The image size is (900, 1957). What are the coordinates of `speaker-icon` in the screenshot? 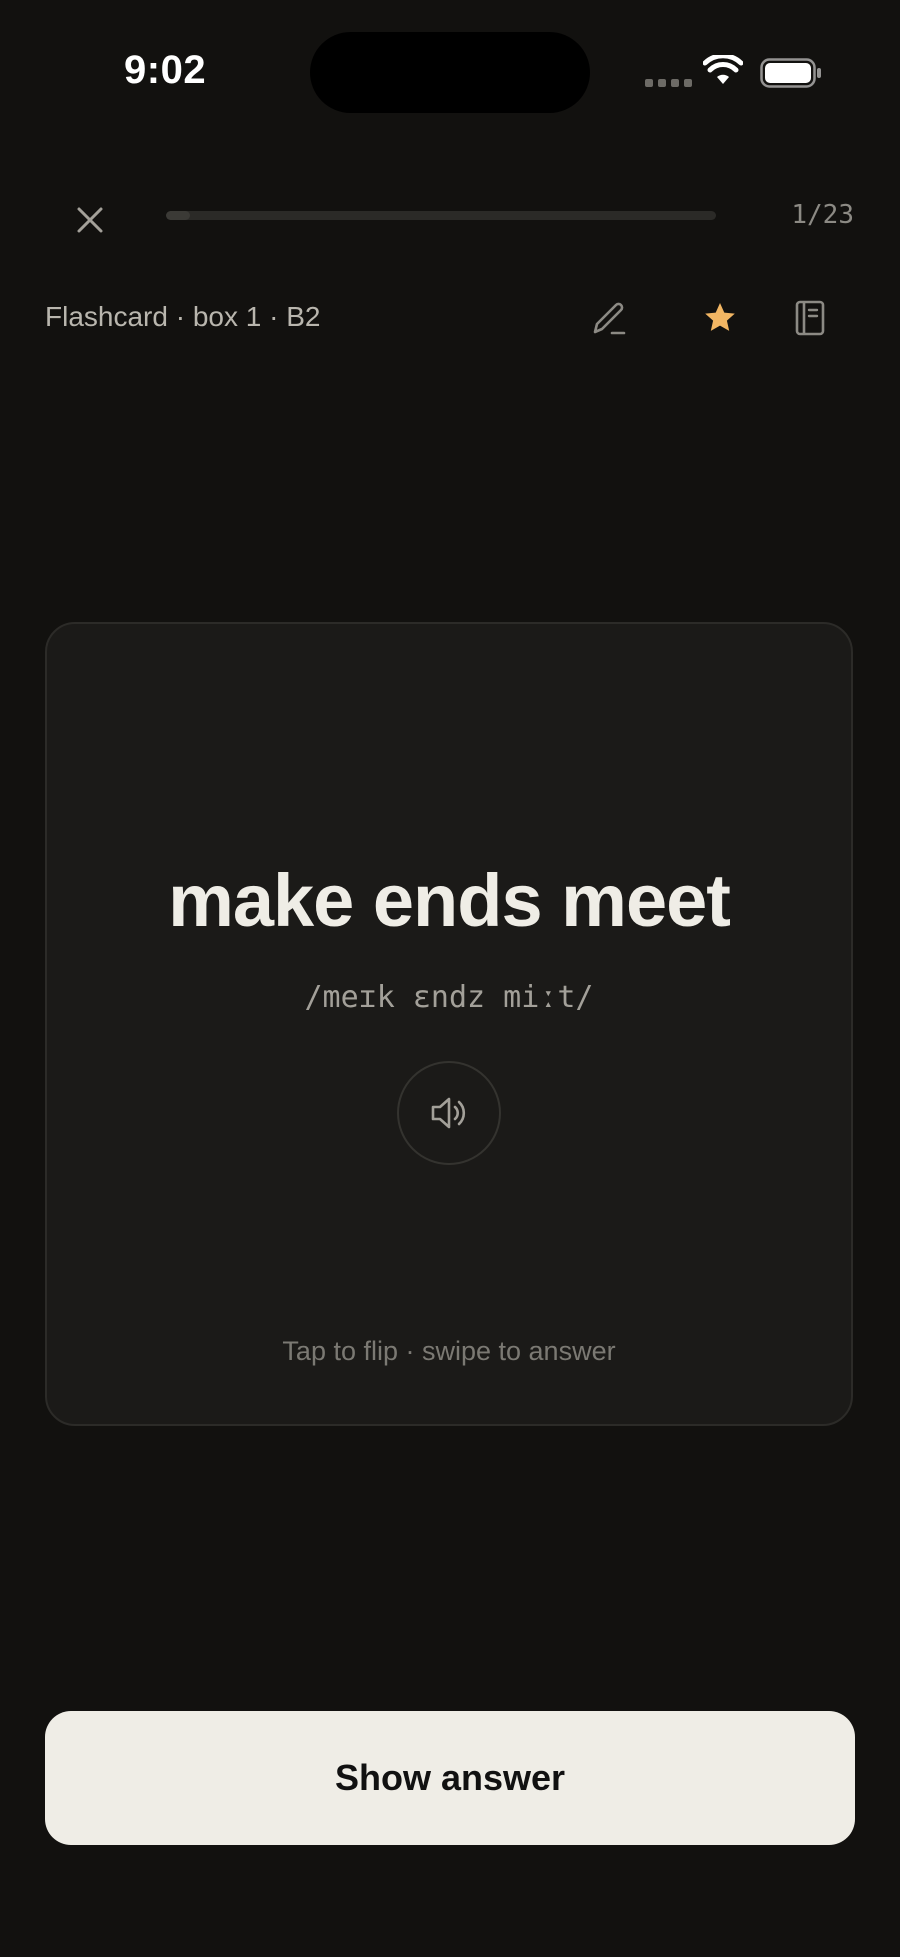 It's located at (448, 1113).